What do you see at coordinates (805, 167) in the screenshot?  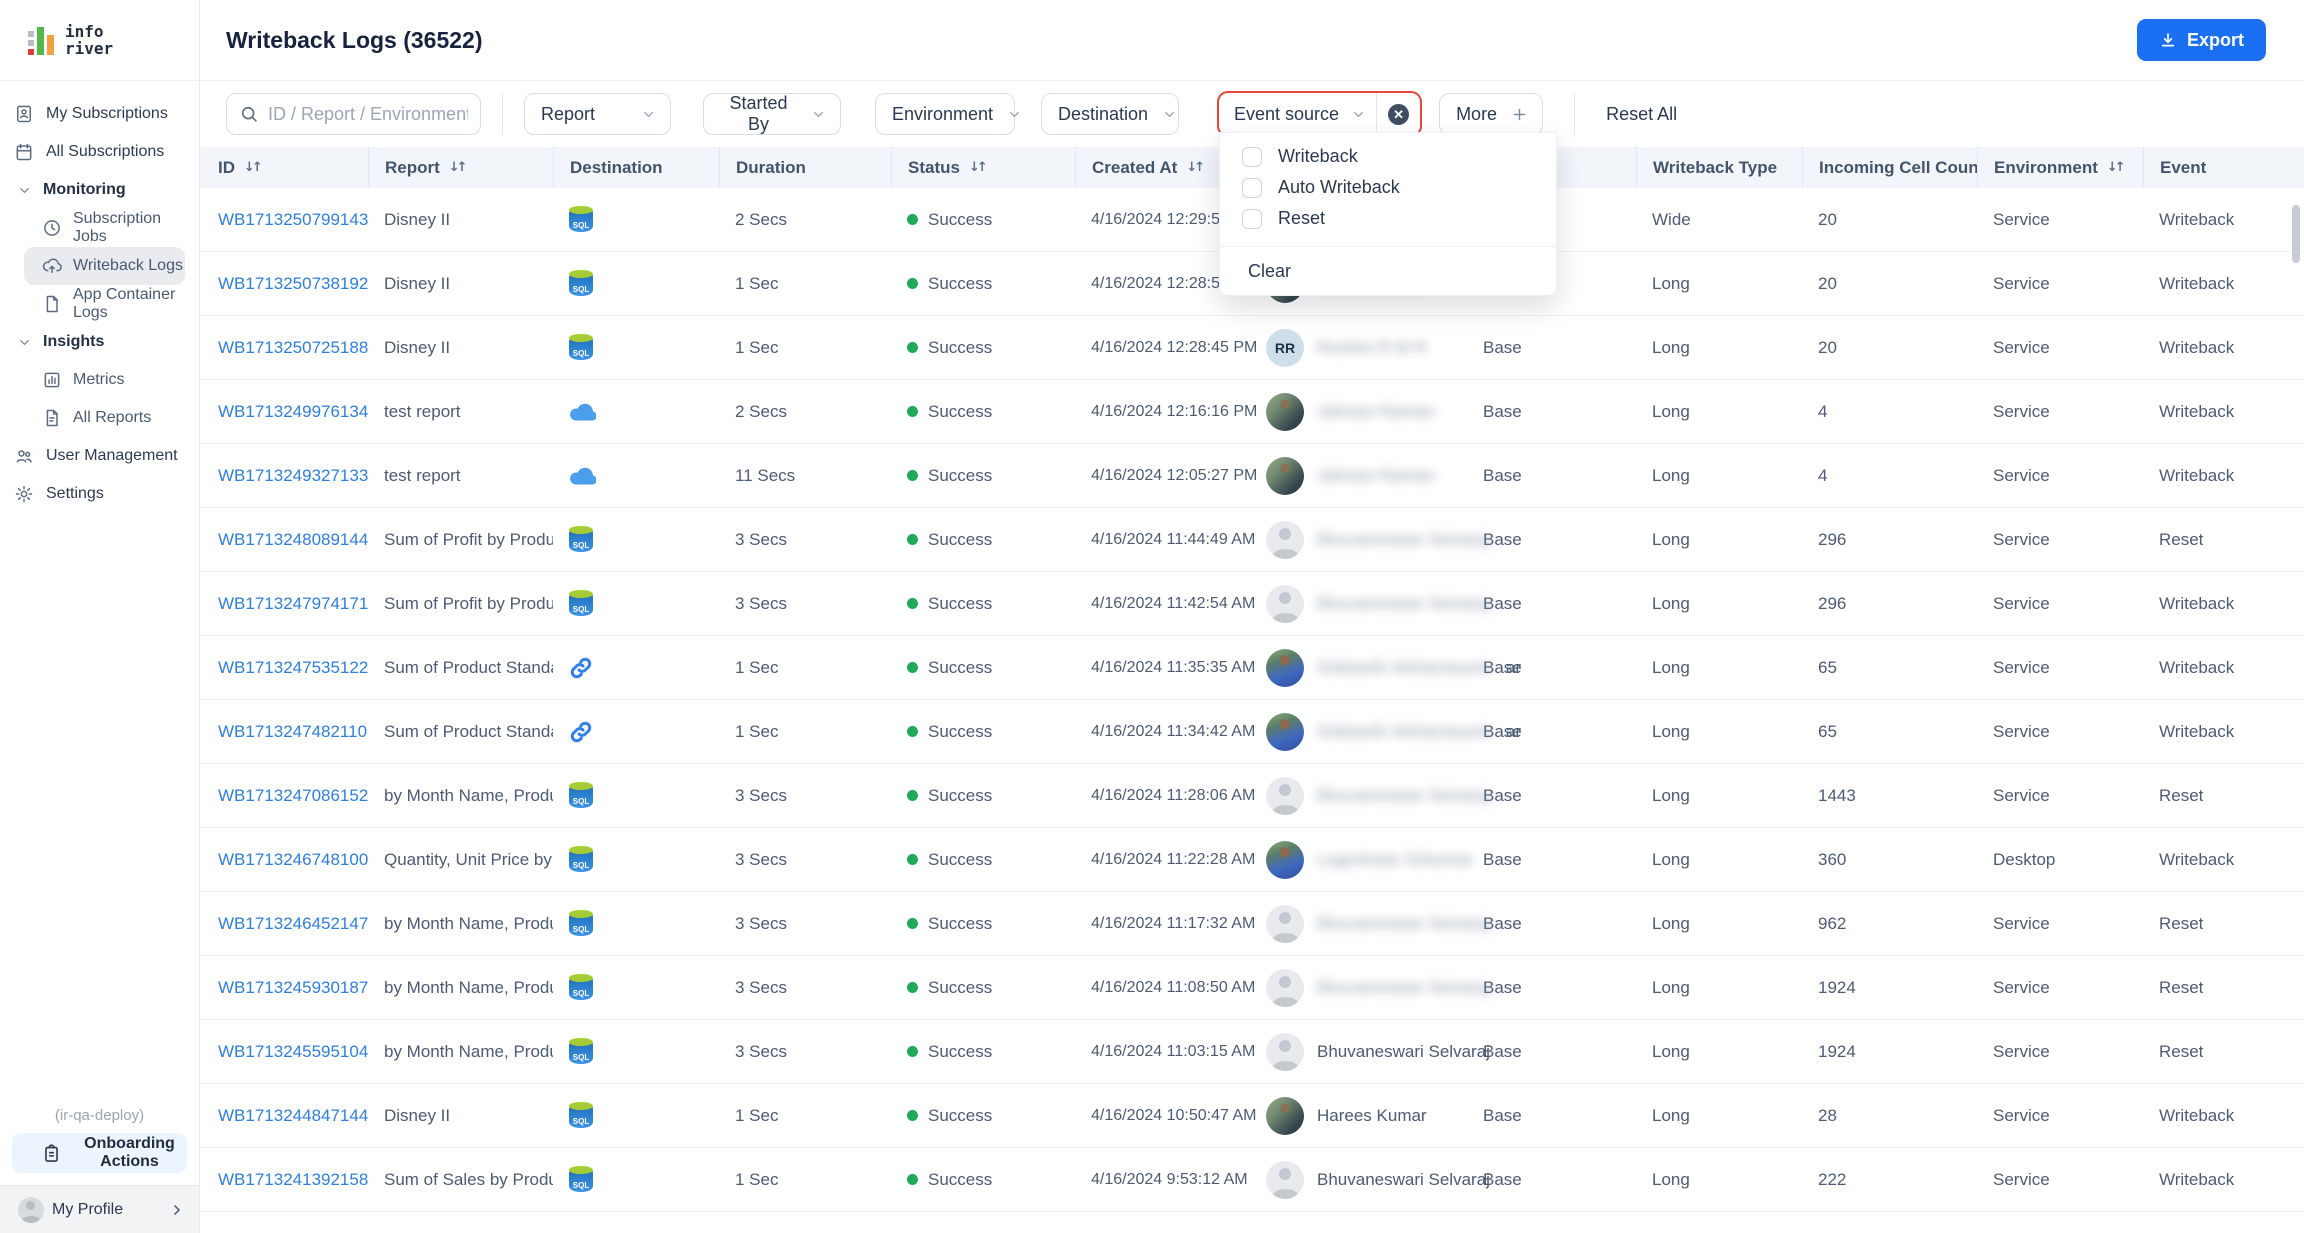 I see `column-header-duration: Duration` at bounding box center [805, 167].